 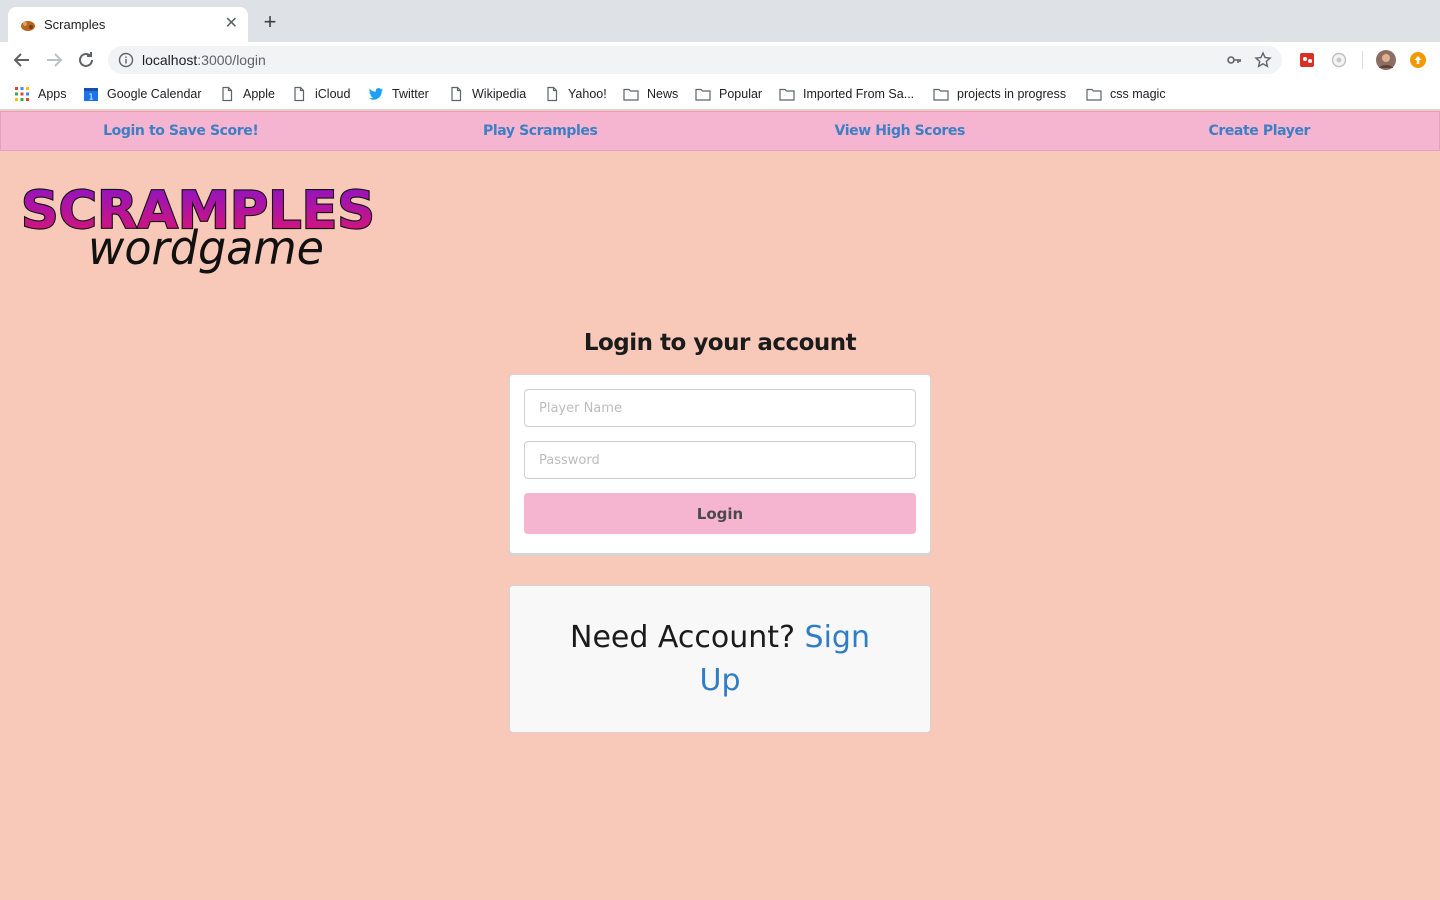 I want to click on bookmark-label: News, so click(x=663, y=94).